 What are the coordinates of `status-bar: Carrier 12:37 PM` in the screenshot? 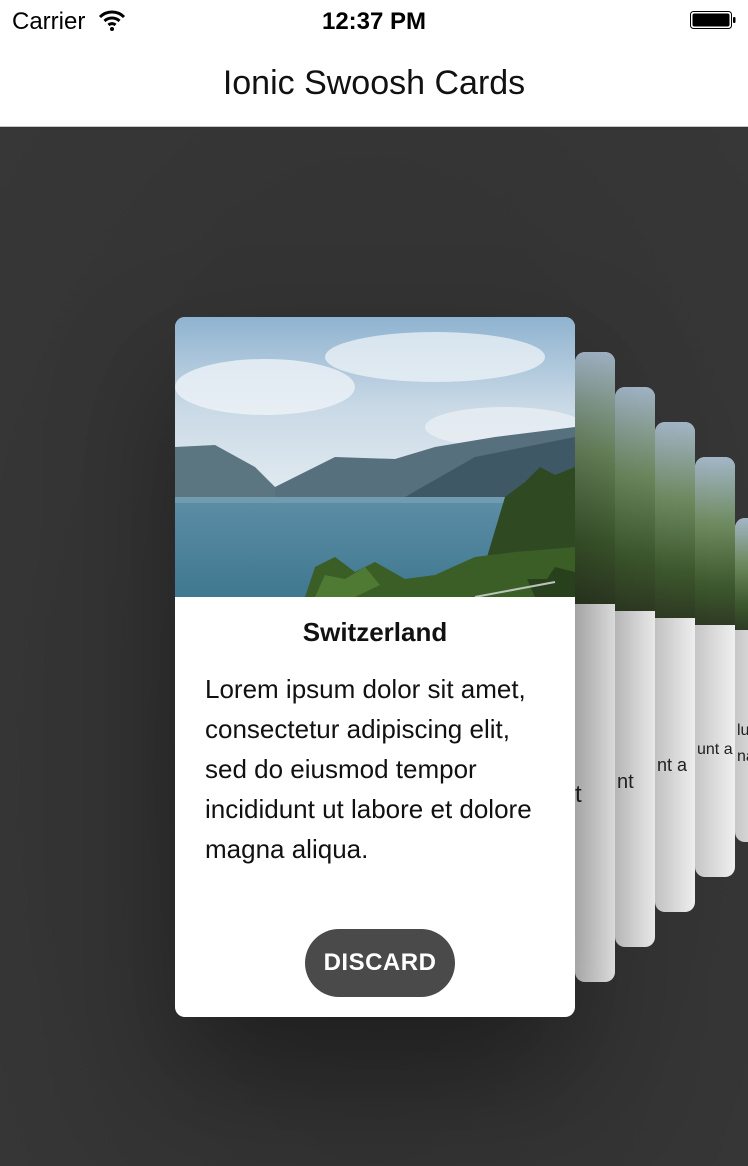 It's located at (374, 21).